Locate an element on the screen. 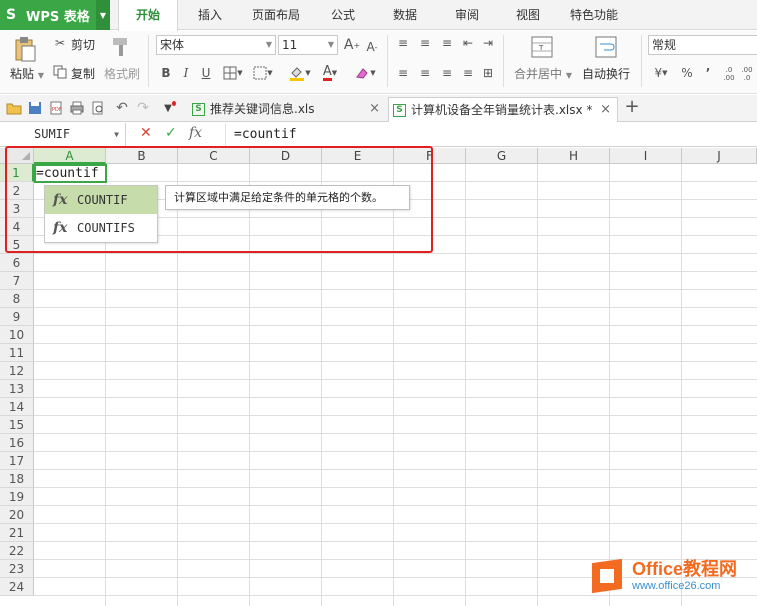  row-header-22: 22 is located at coordinates (17, 551).